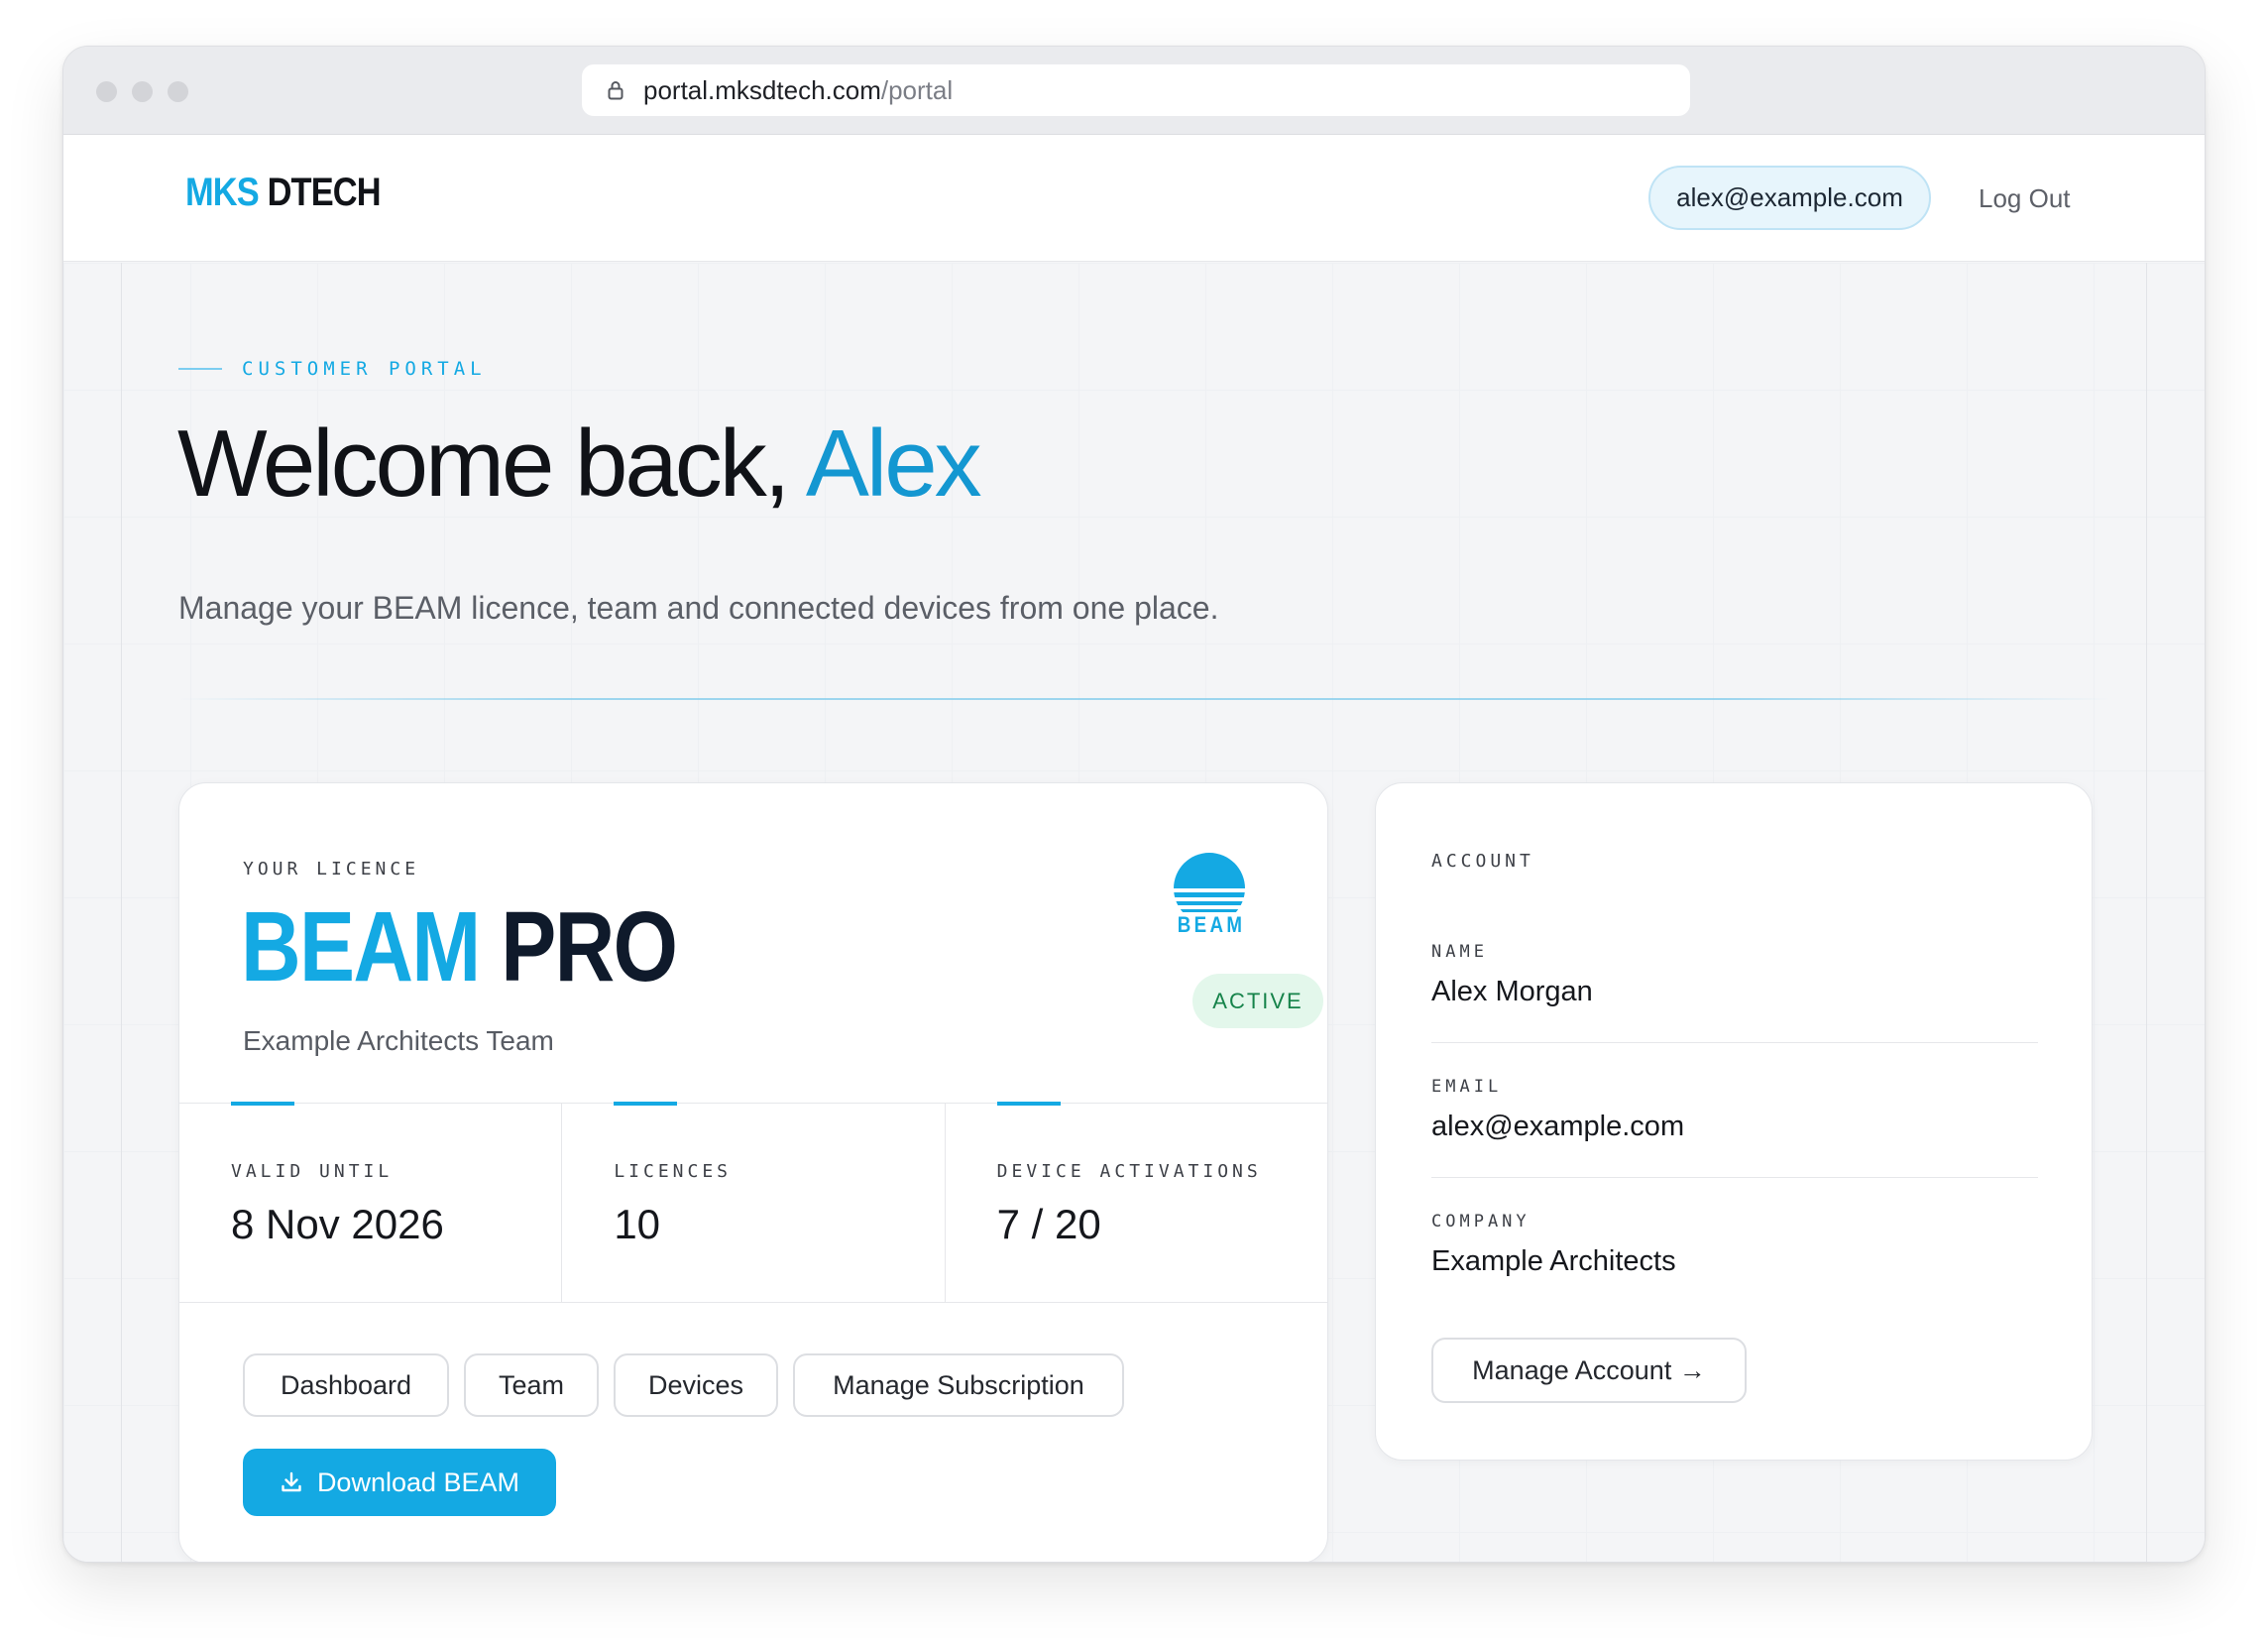 This screenshot has height=1642, width=2268. I want to click on licence-label: YOUR LICENCE, so click(331, 869).